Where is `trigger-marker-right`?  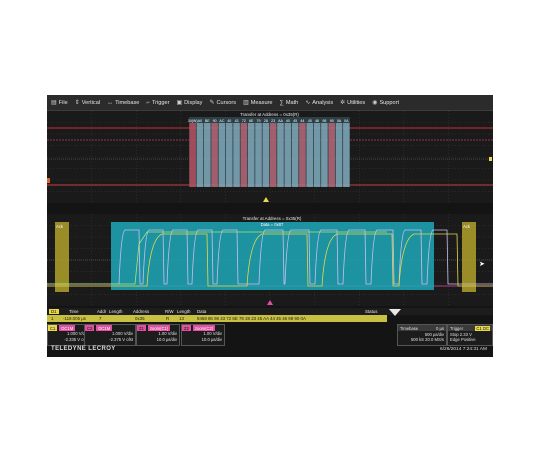 trigger-marker-right is located at coordinates (490, 159).